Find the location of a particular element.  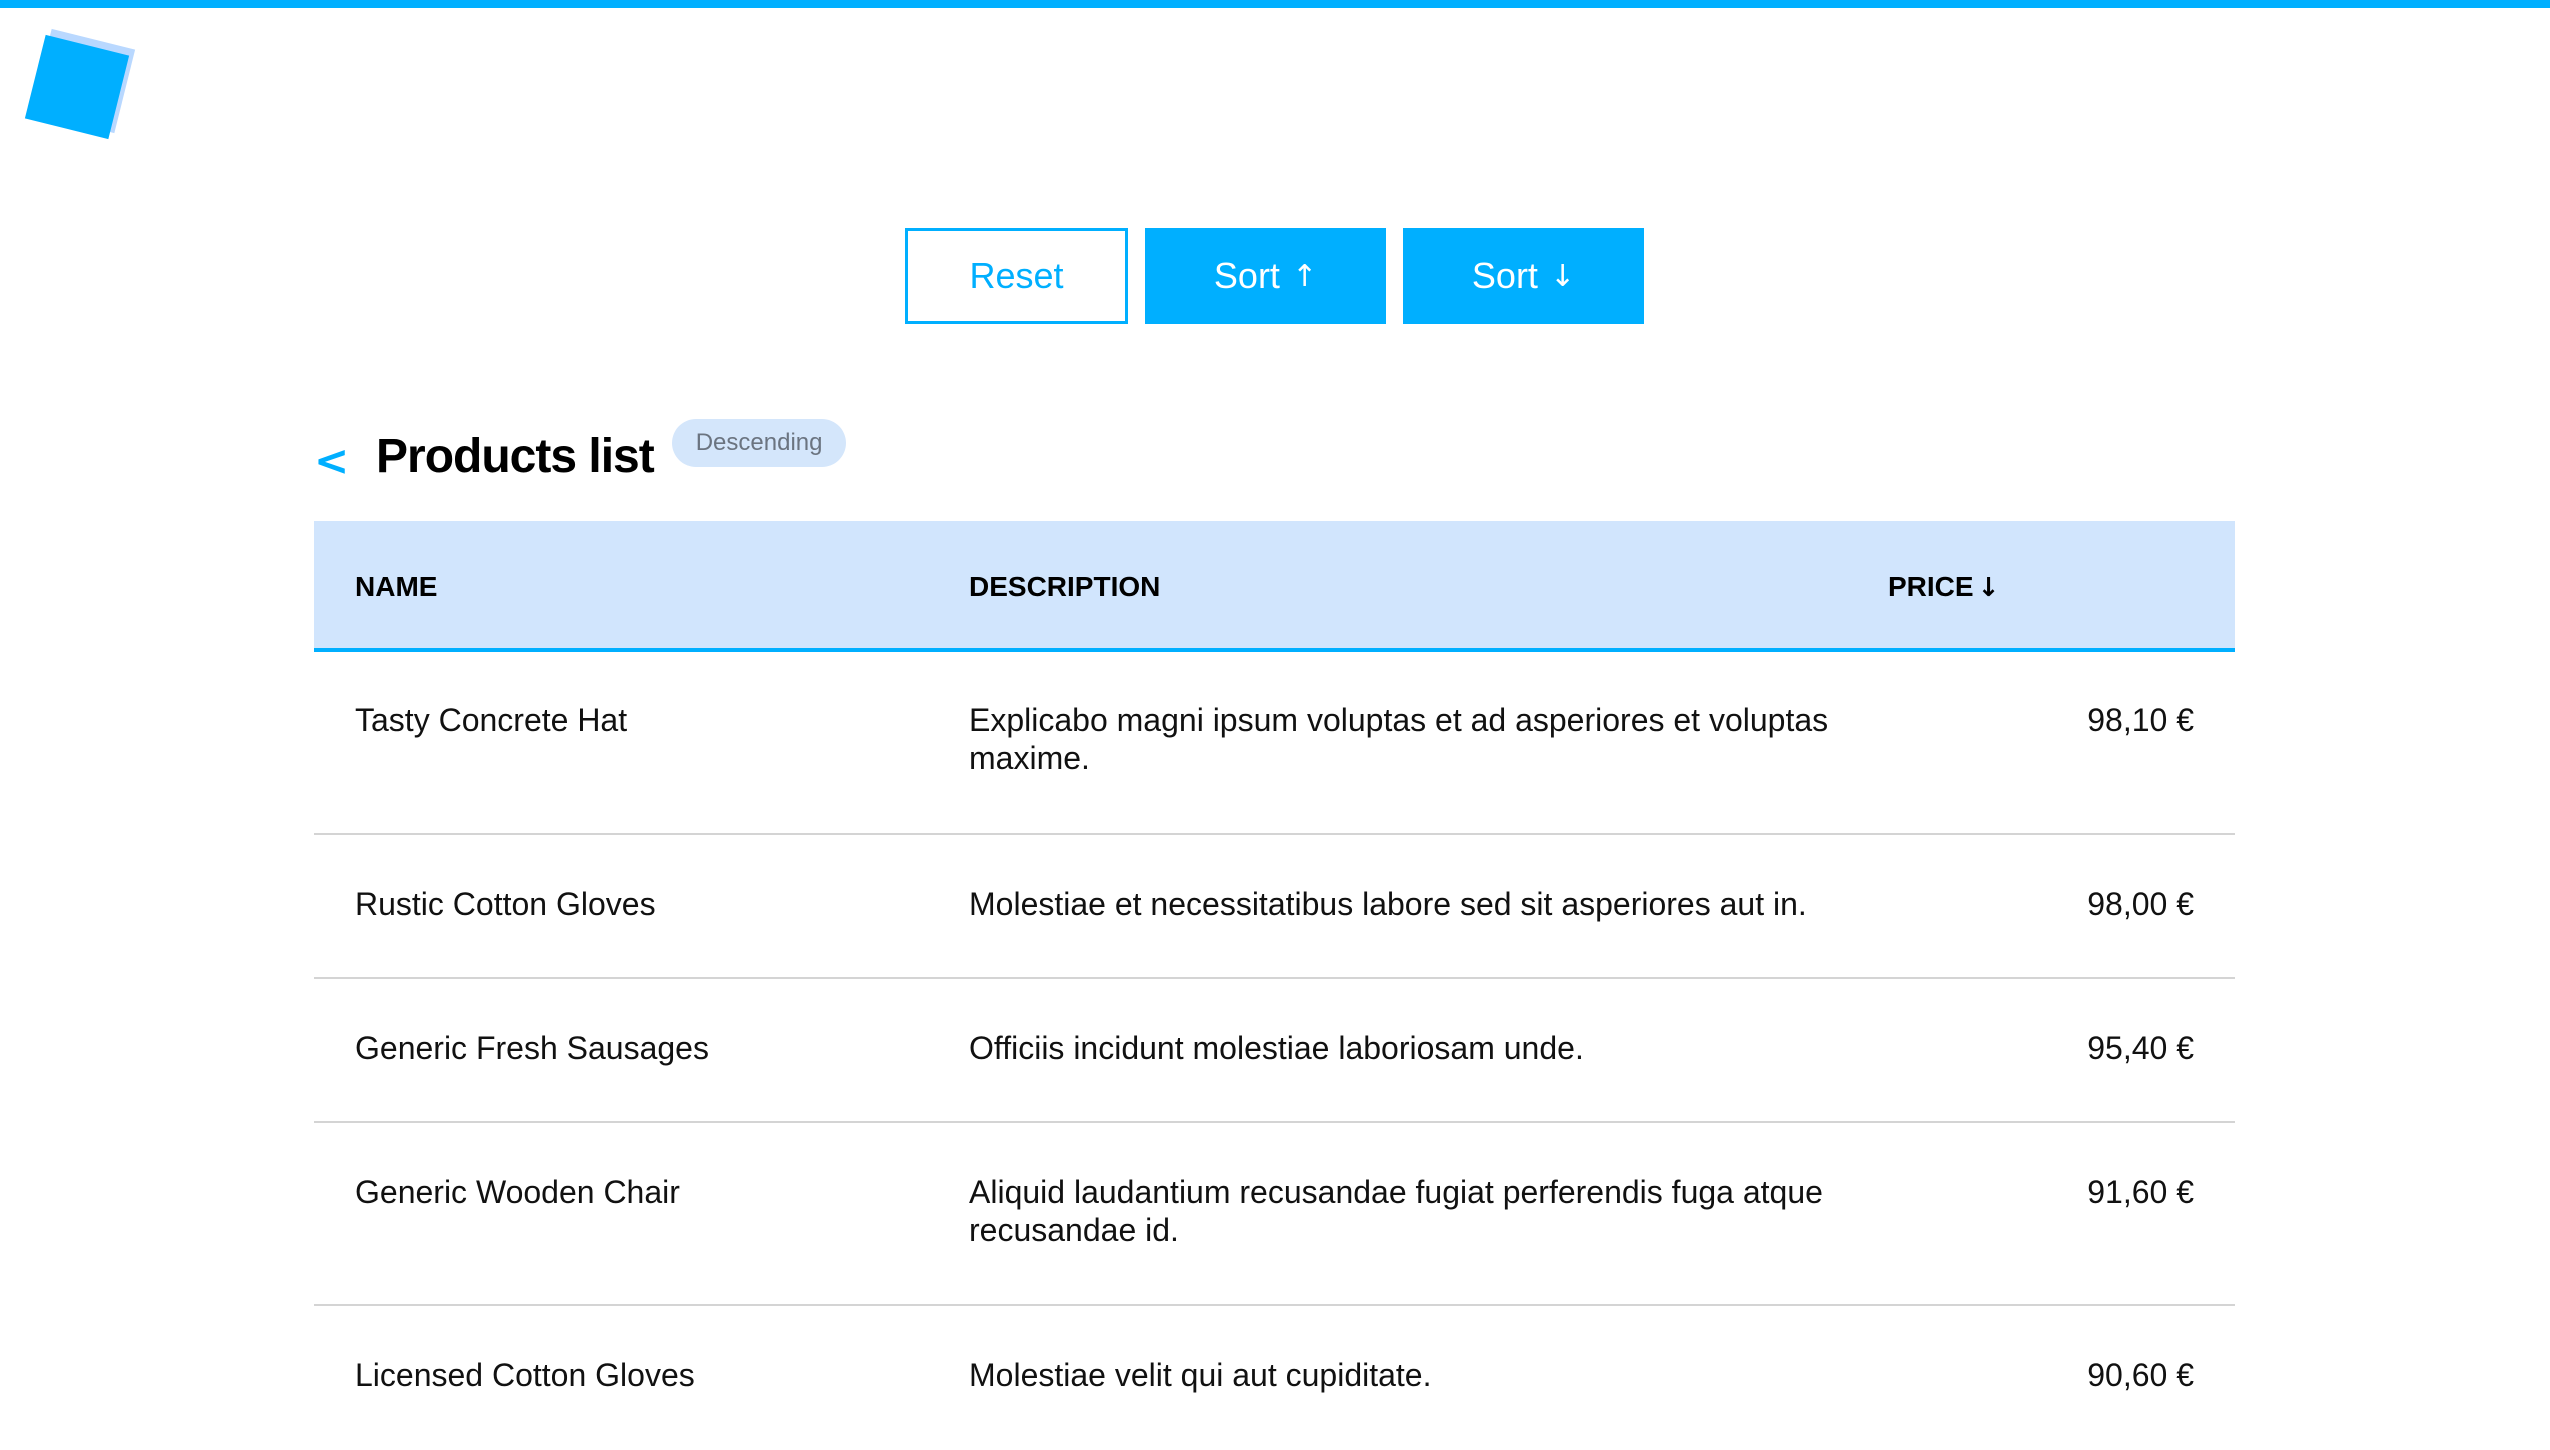

sort-descending-label: Sort is located at coordinates (1504, 275).